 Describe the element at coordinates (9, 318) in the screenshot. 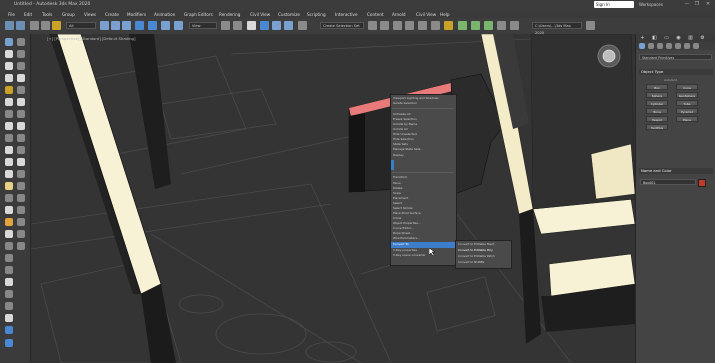

I see `compound-tool-icon` at that location.